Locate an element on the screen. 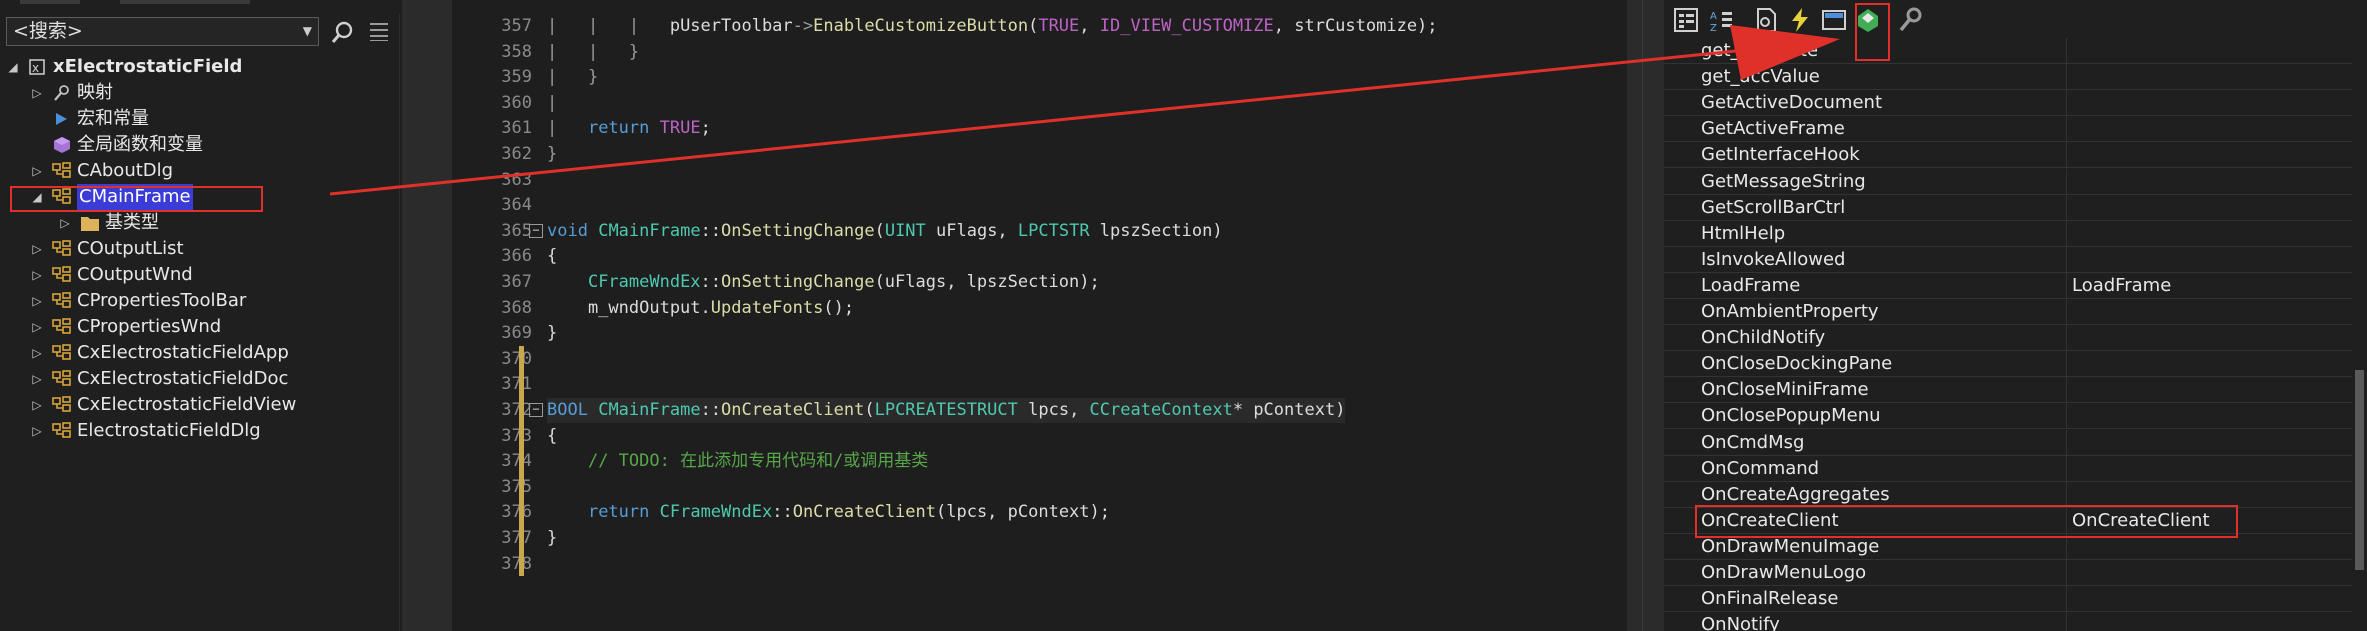 This screenshot has height=631, width=2367. categorized-icon is located at coordinates (1686, 20).